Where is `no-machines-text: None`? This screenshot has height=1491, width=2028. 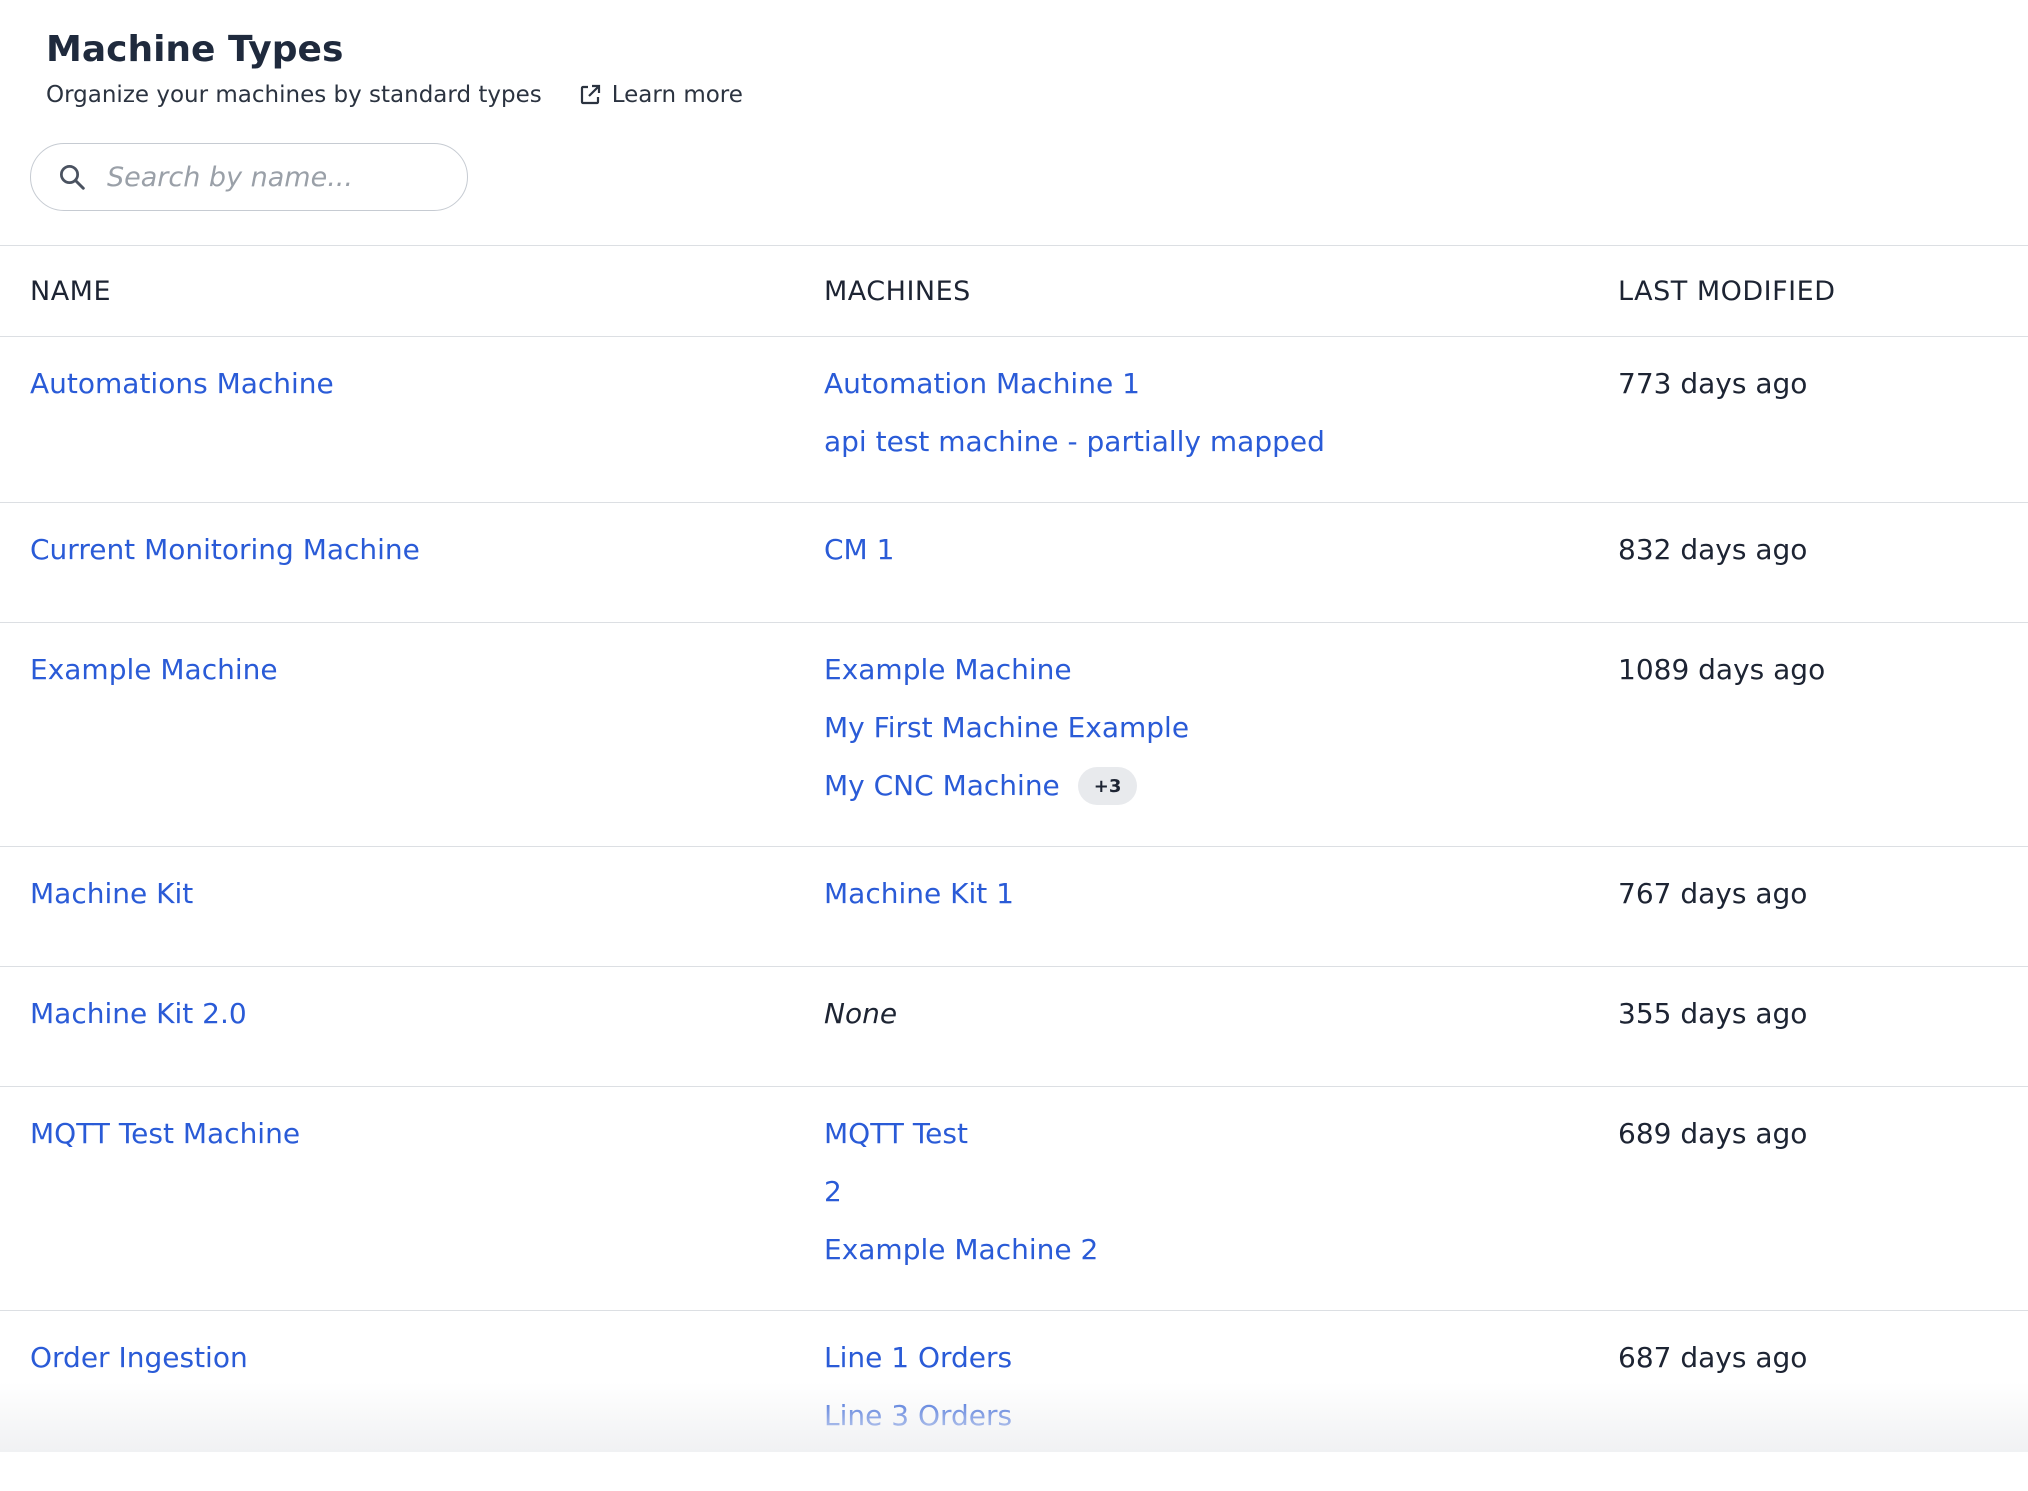
no-machines-text: None is located at coordinates (861, 1013).